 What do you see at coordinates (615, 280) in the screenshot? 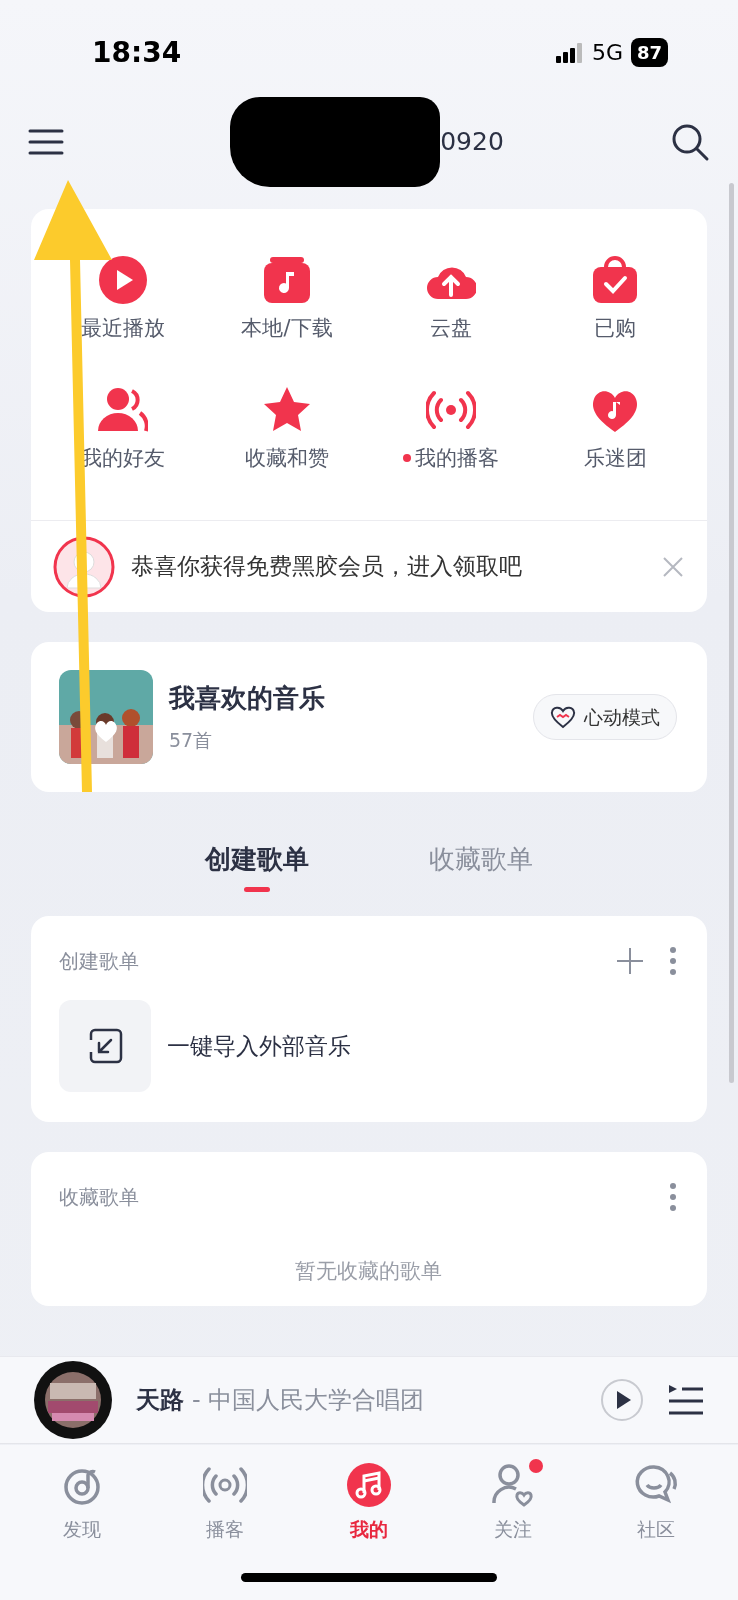
I see `shopping-bag-icon` at bounding box center [615, 280].